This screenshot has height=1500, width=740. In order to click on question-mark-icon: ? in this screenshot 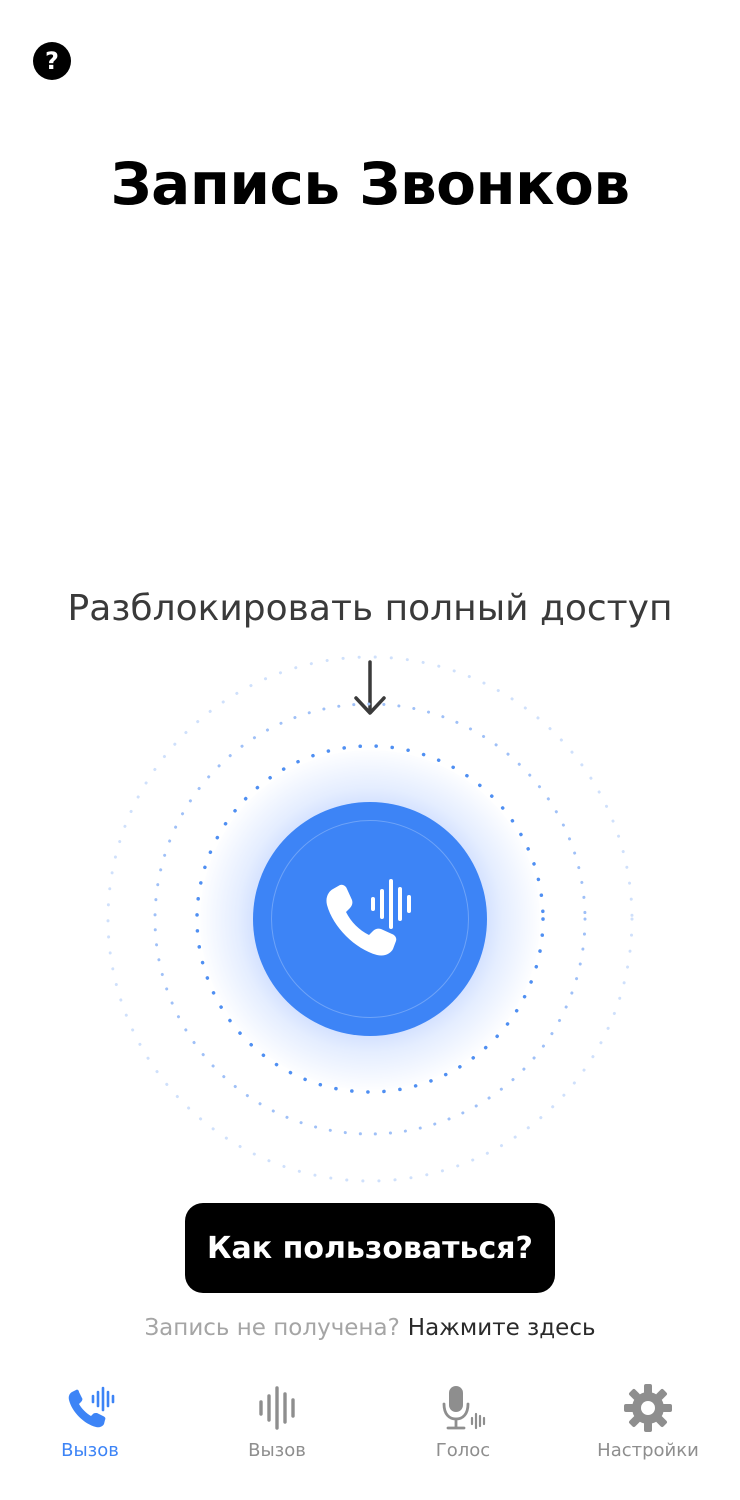, I will do `click(52, 61)`.